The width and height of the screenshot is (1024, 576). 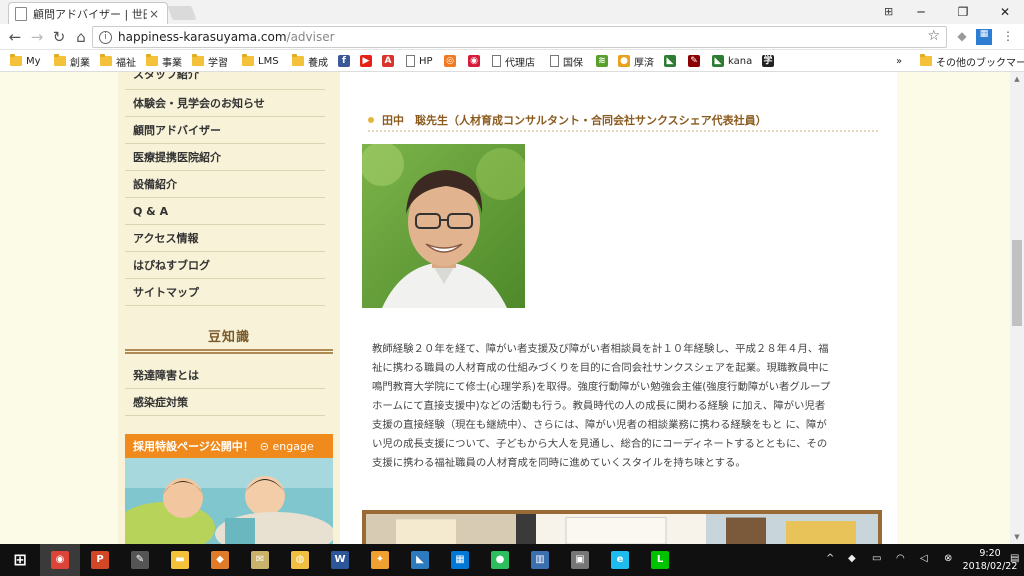 I want to click on forward-arrow-icon: →, so click(x=37, y=37).